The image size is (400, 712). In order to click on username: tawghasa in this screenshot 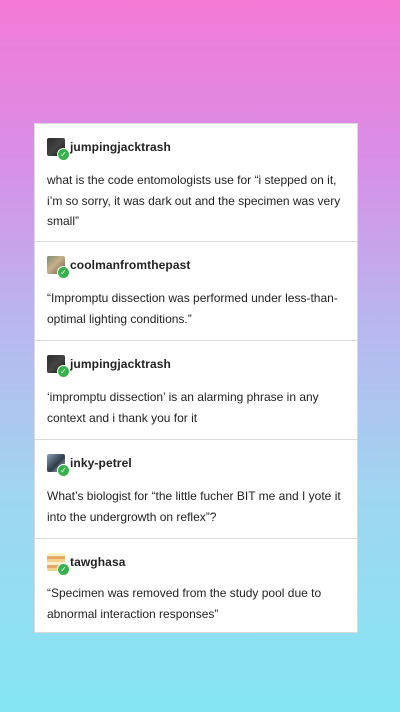, I will do `click(98, 562)`.